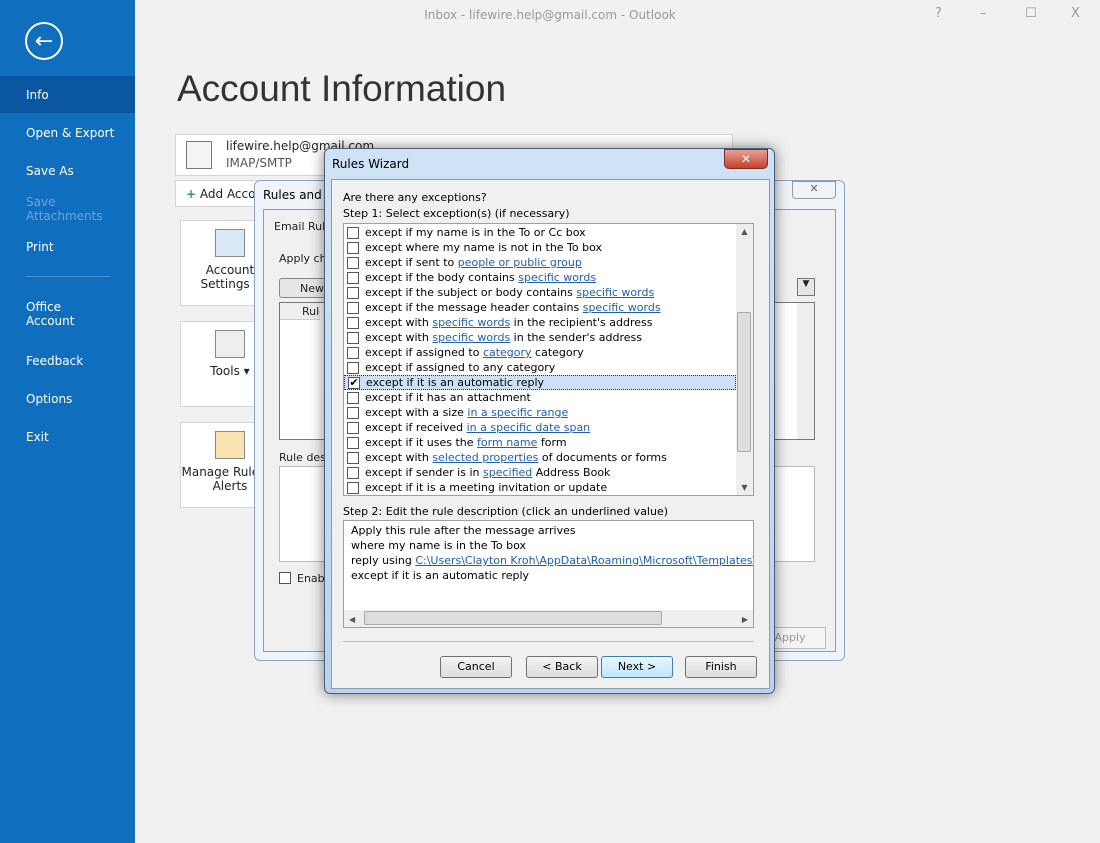  I want to click on manage-rules-icon, so click(230, 445).